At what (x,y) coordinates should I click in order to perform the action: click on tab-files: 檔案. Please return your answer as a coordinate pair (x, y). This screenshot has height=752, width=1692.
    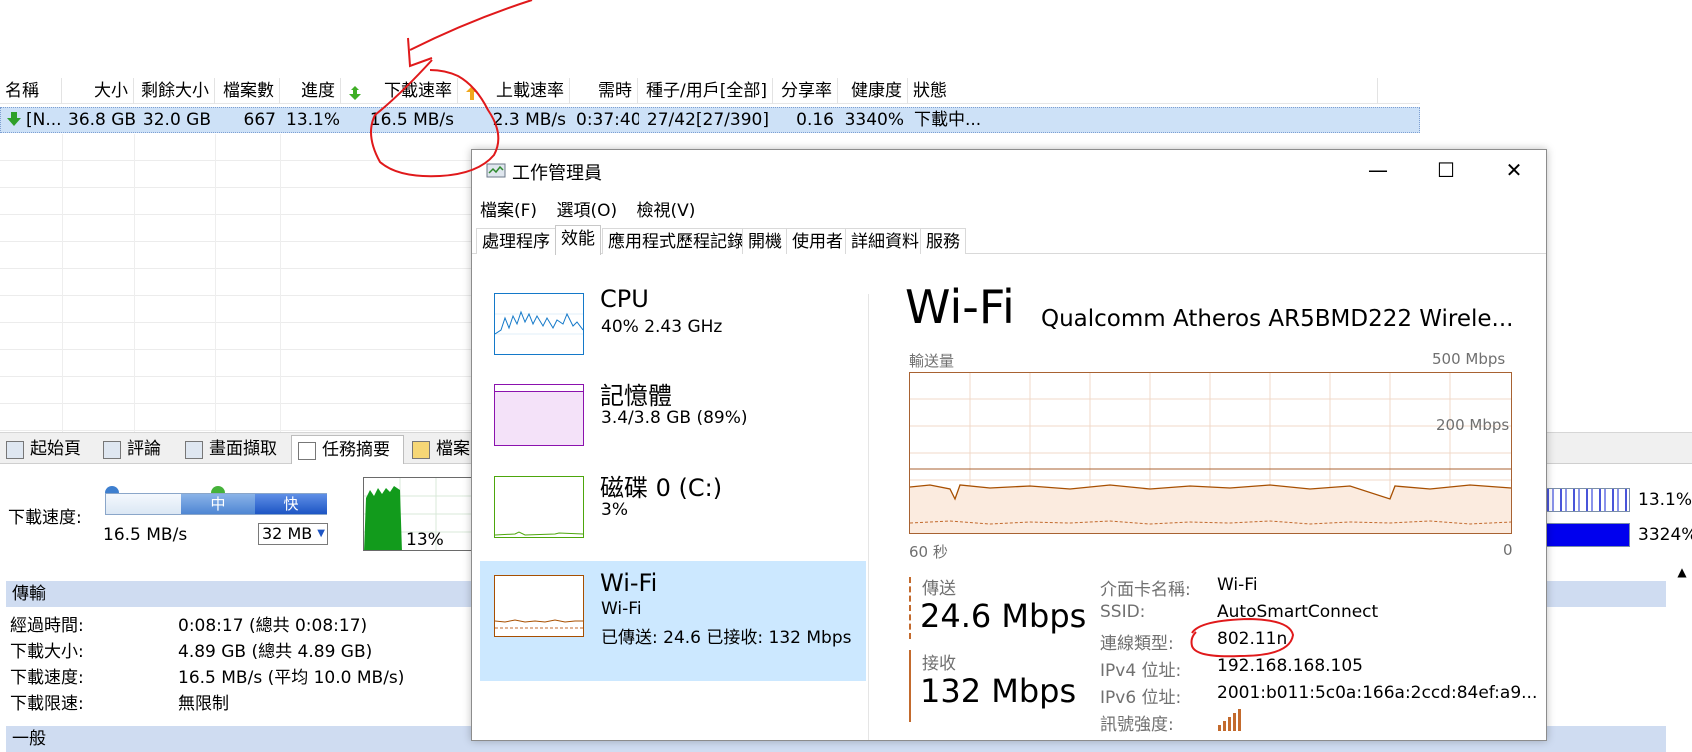
    Looking at the image, I should click on (441, 449).